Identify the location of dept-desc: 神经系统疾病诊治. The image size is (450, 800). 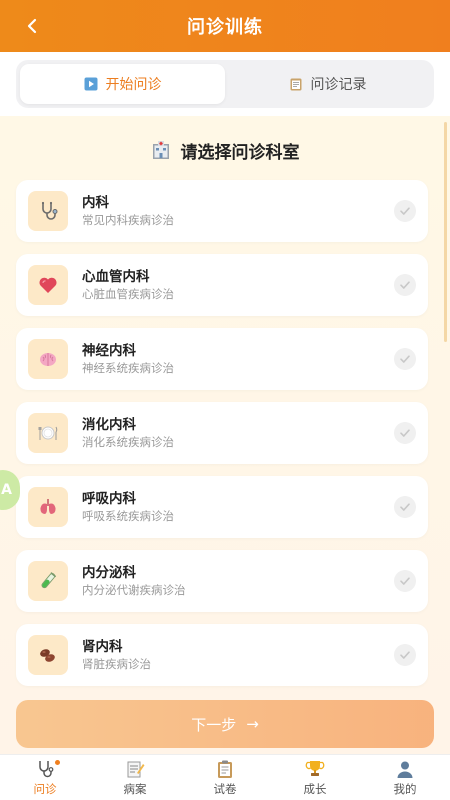
(128, 368).